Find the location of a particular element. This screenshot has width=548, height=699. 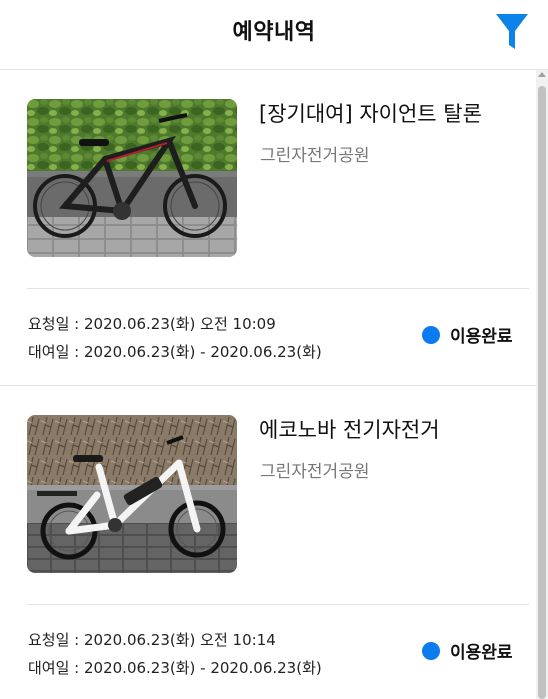

filter-button is located at coordinates (512, 32).